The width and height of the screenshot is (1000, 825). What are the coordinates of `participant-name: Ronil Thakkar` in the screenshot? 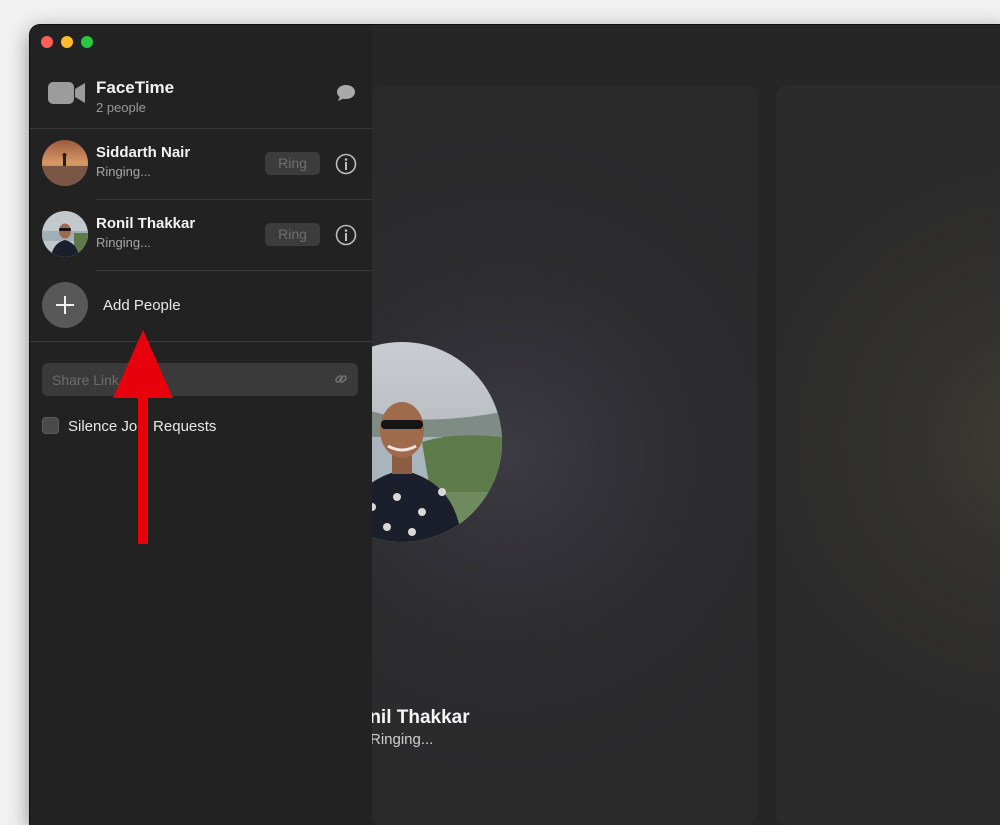 It's located at (146, 223).